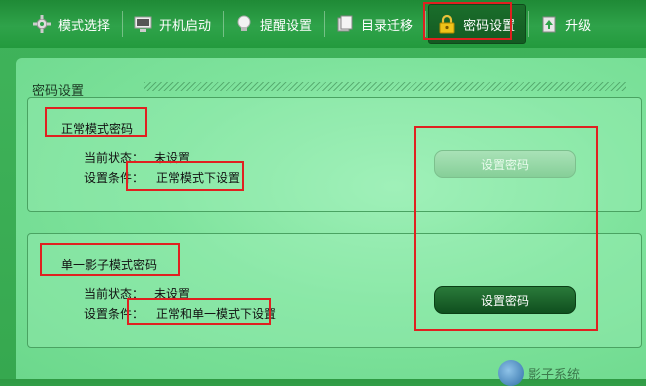 The height and width of the screenshot is (386, 646). What do you see at coordinates (185, 26) in the screenshot?
I see `tab-label: 开机启动` at bounding box center [185, 26].